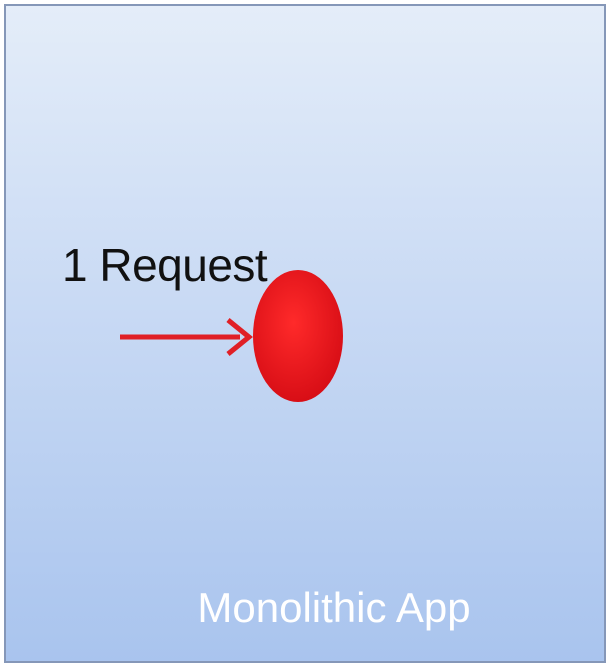 The height and width of the screenshot is (671, 608). I want to click on app-label: Monolithic App, so click(334, 607).